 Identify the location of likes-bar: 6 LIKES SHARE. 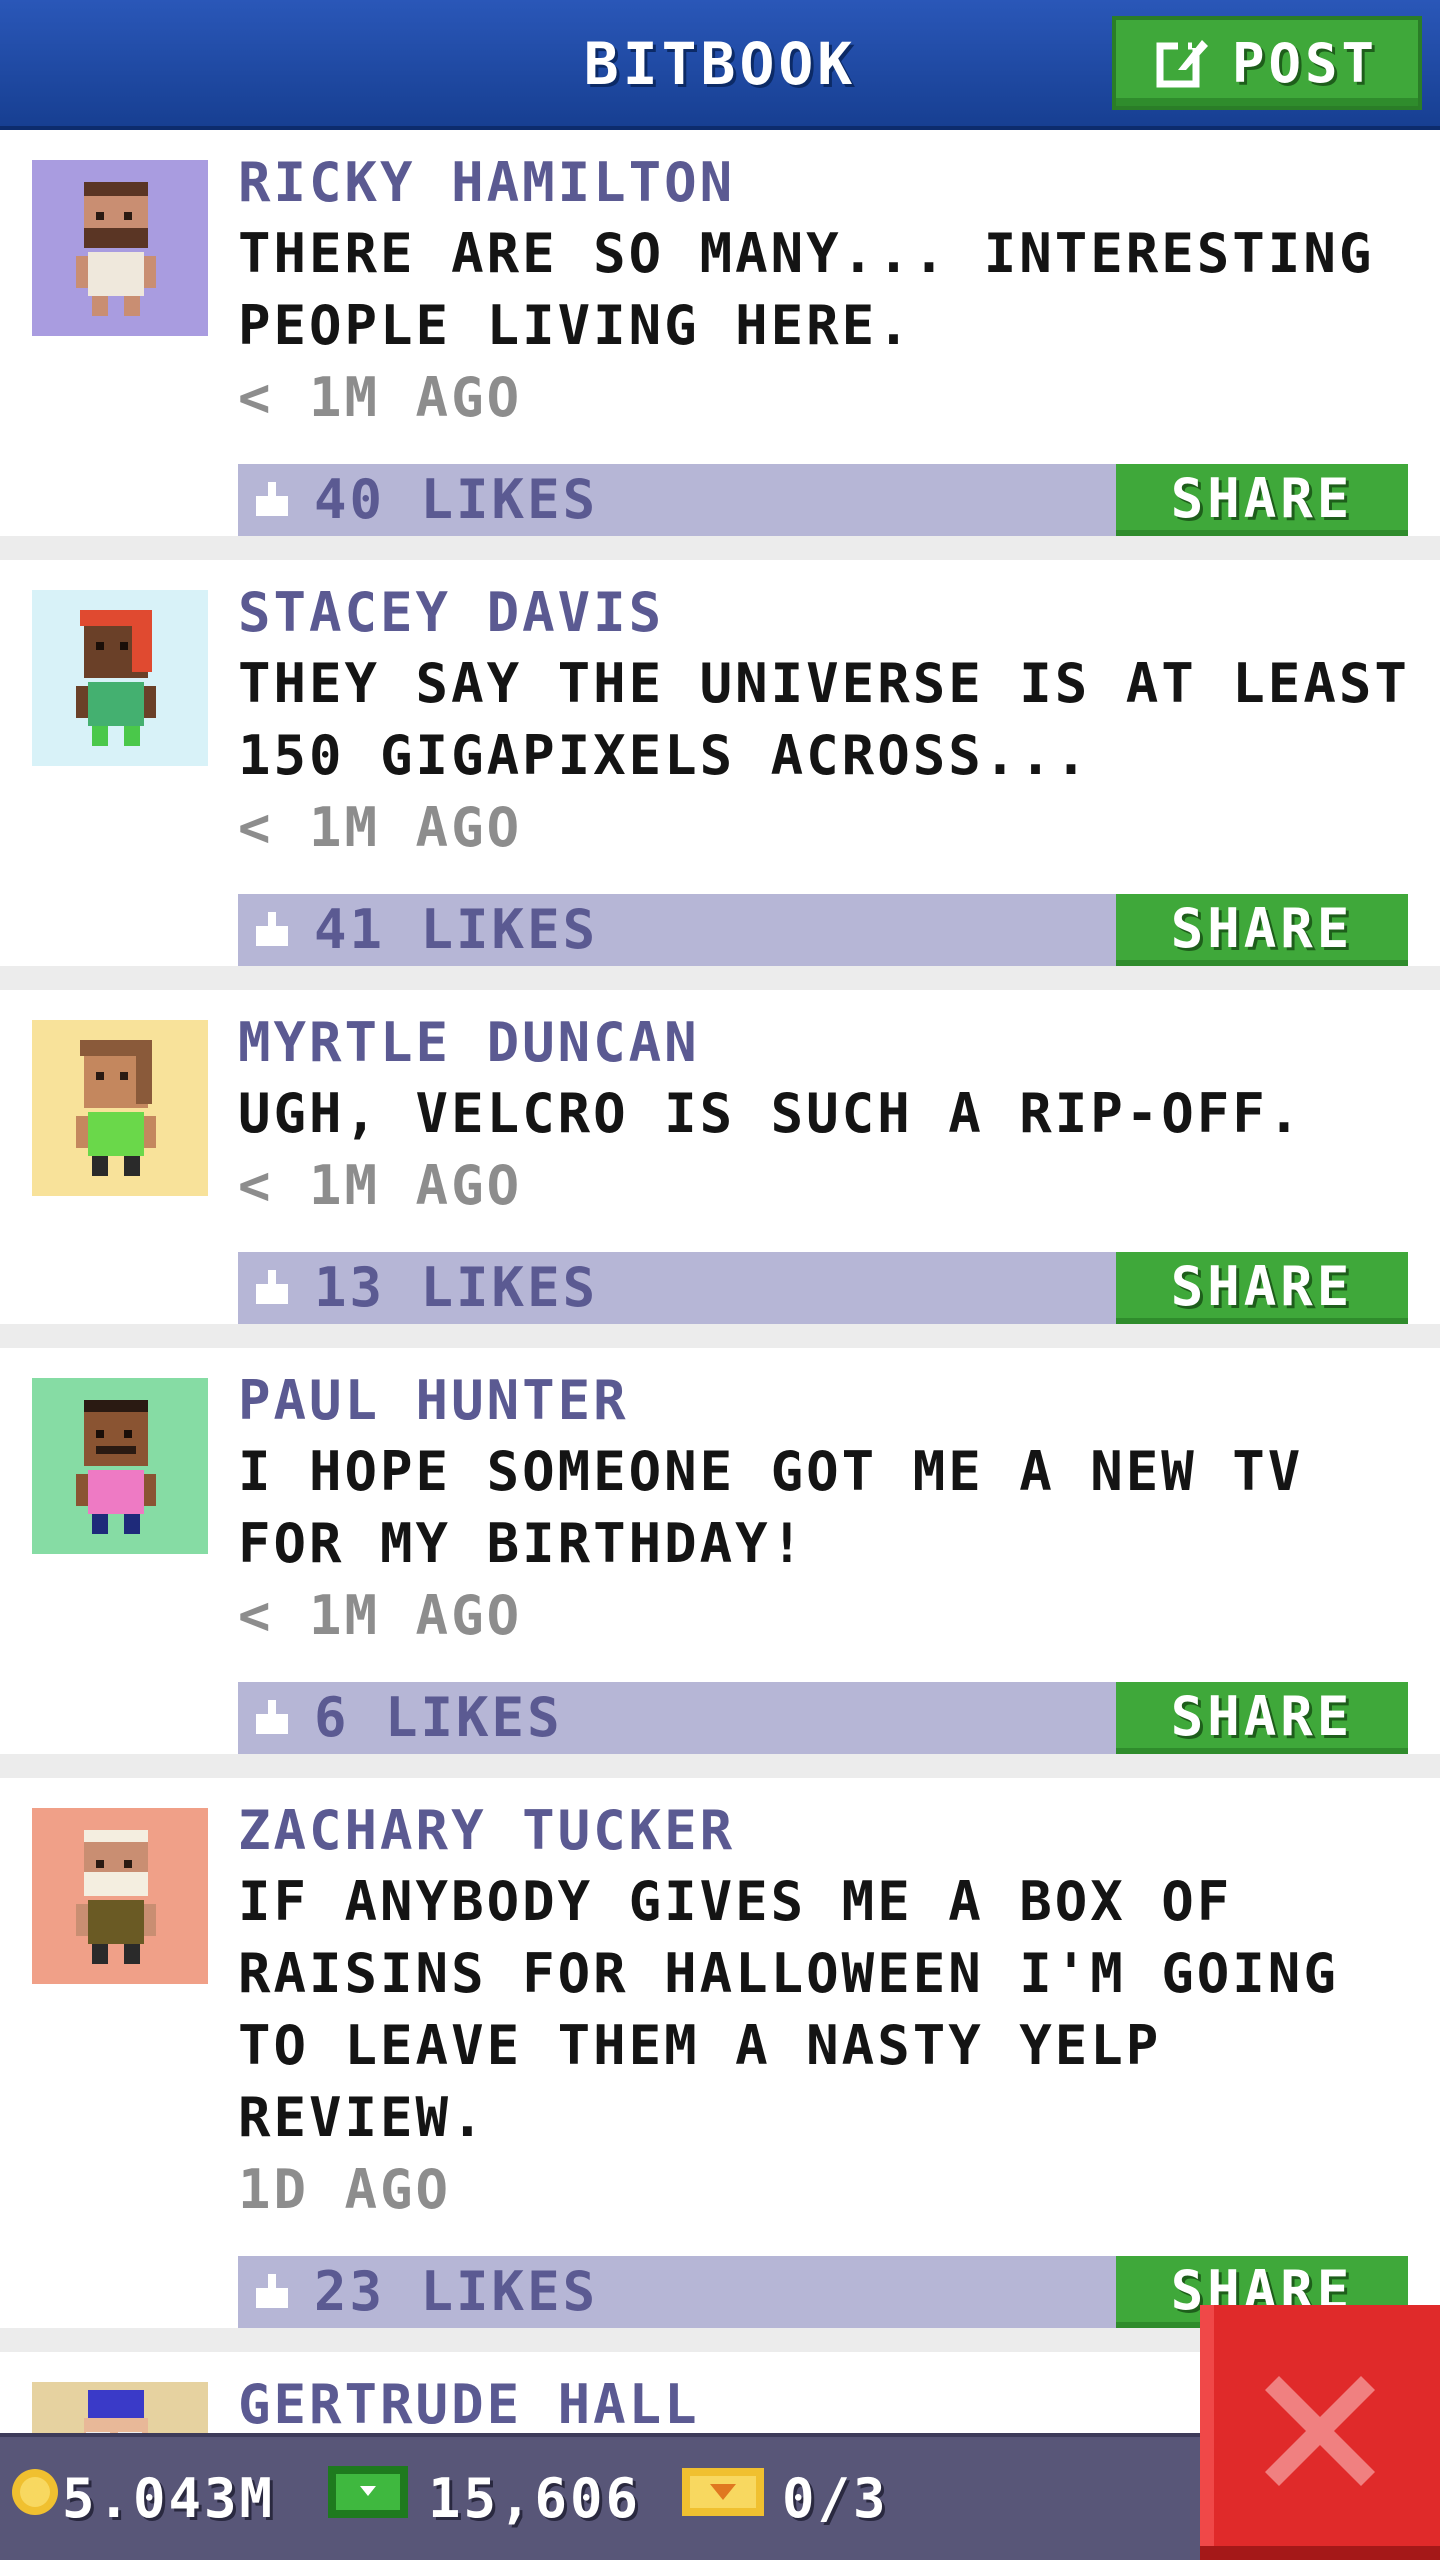
(823, 1718).